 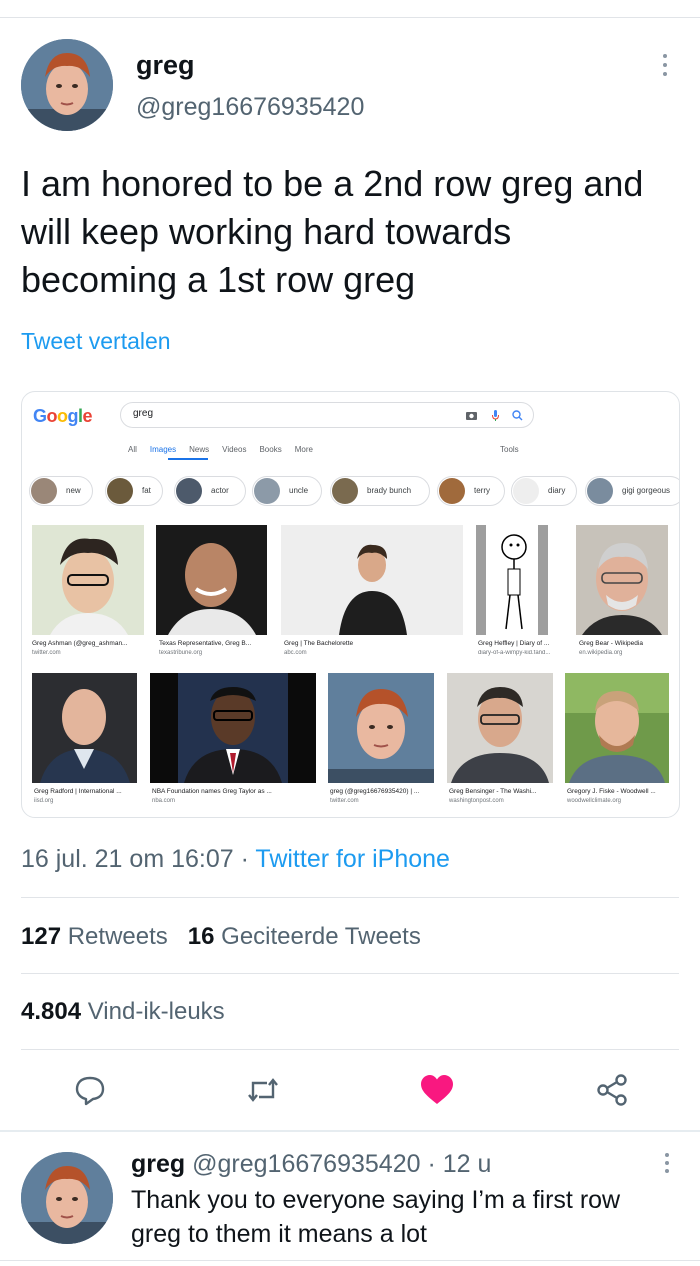 What do you see at coordinates (263, 1090) in the screenshot?
I see `retweet-icon` at bounding box center [263, 1090].